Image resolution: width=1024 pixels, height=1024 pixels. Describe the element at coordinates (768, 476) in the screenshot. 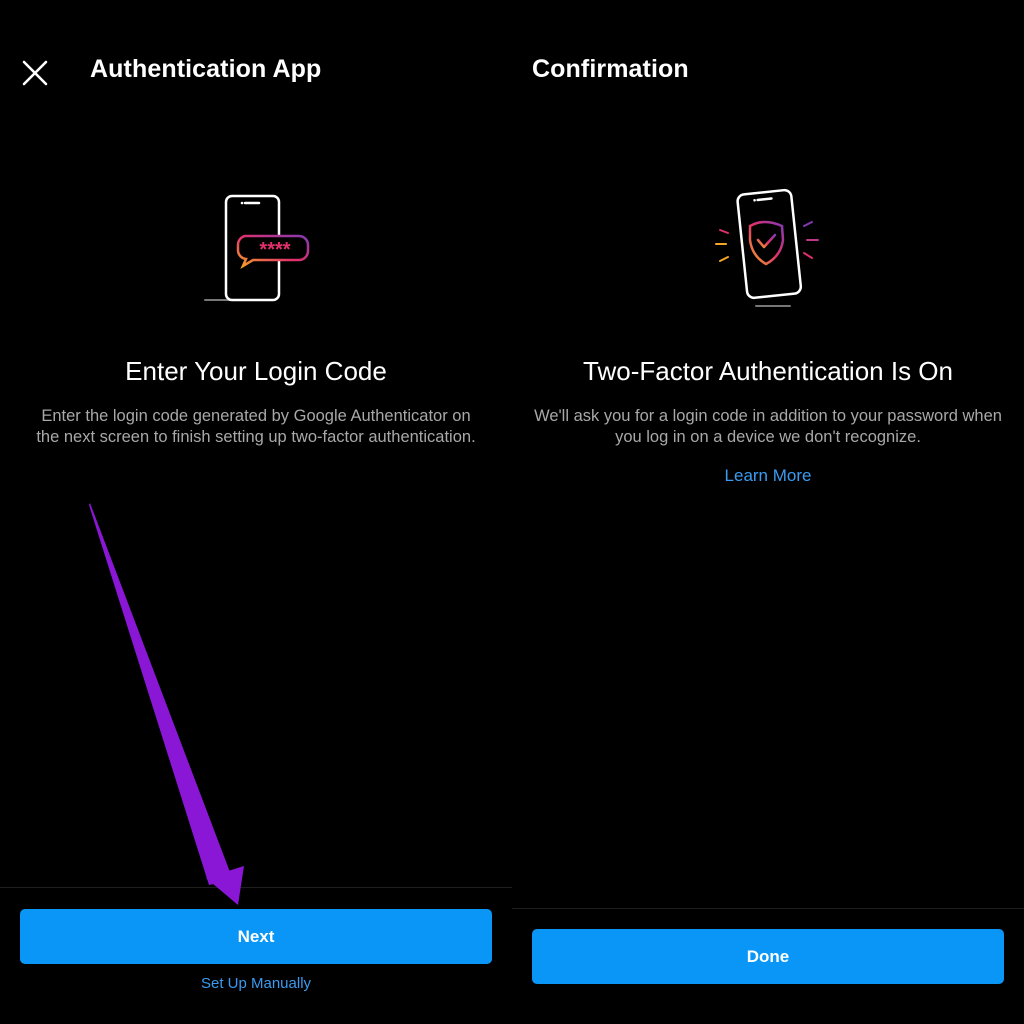

I see `learn-more-link: Learn More` at that location.